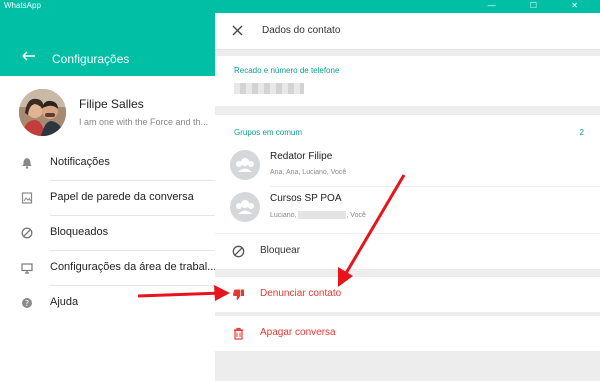 Image resolution: width=600 pixels, height=381 pixels. I want to click on annotation-arrow-right, so click(183, 293).